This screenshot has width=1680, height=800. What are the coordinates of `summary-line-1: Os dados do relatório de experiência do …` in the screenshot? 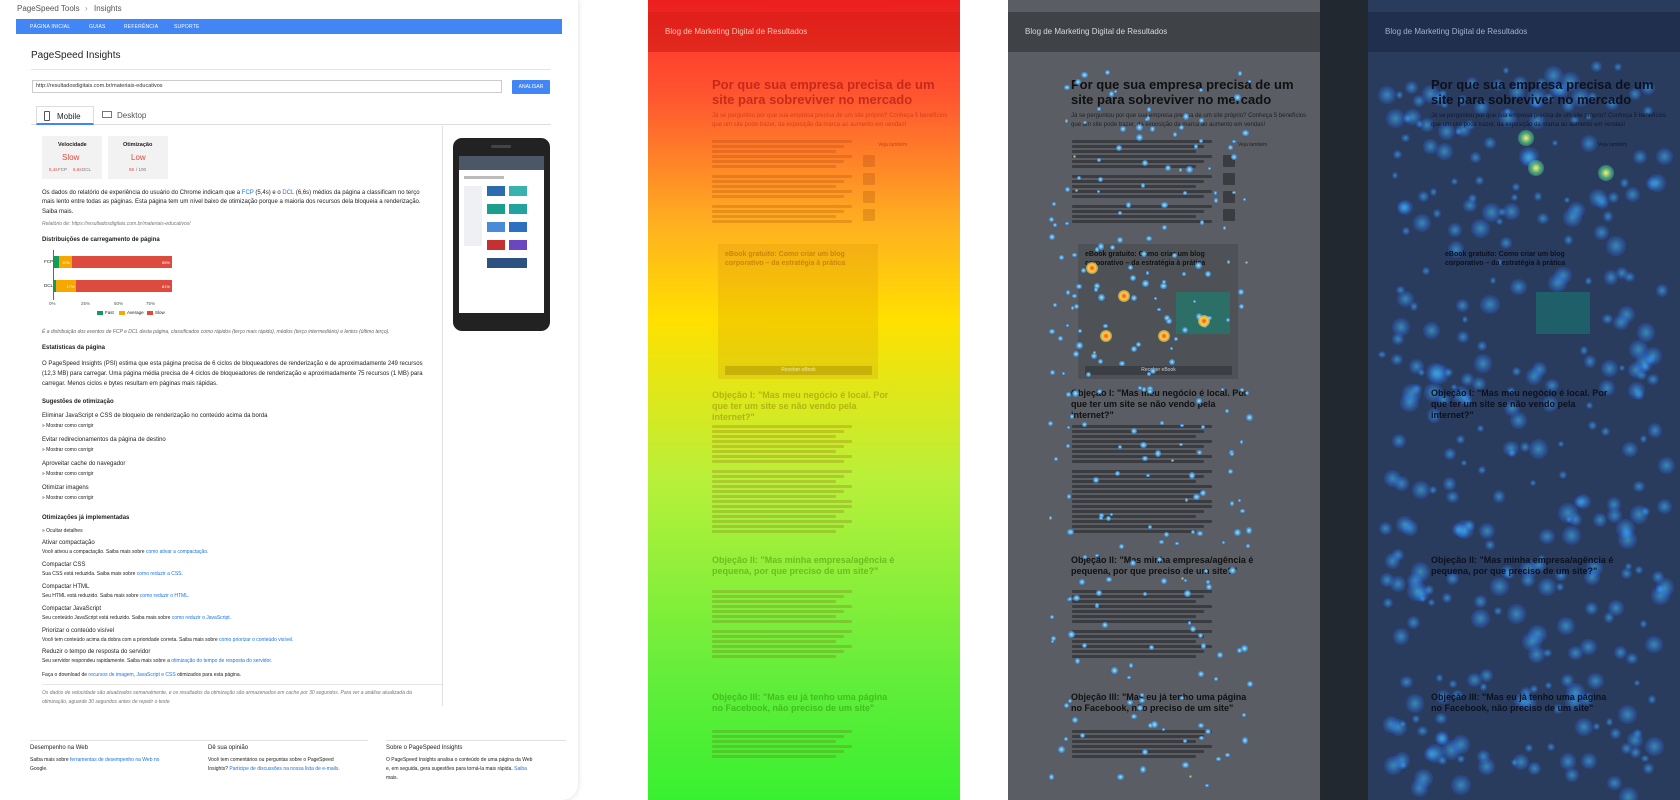 It's located at (231, 193).